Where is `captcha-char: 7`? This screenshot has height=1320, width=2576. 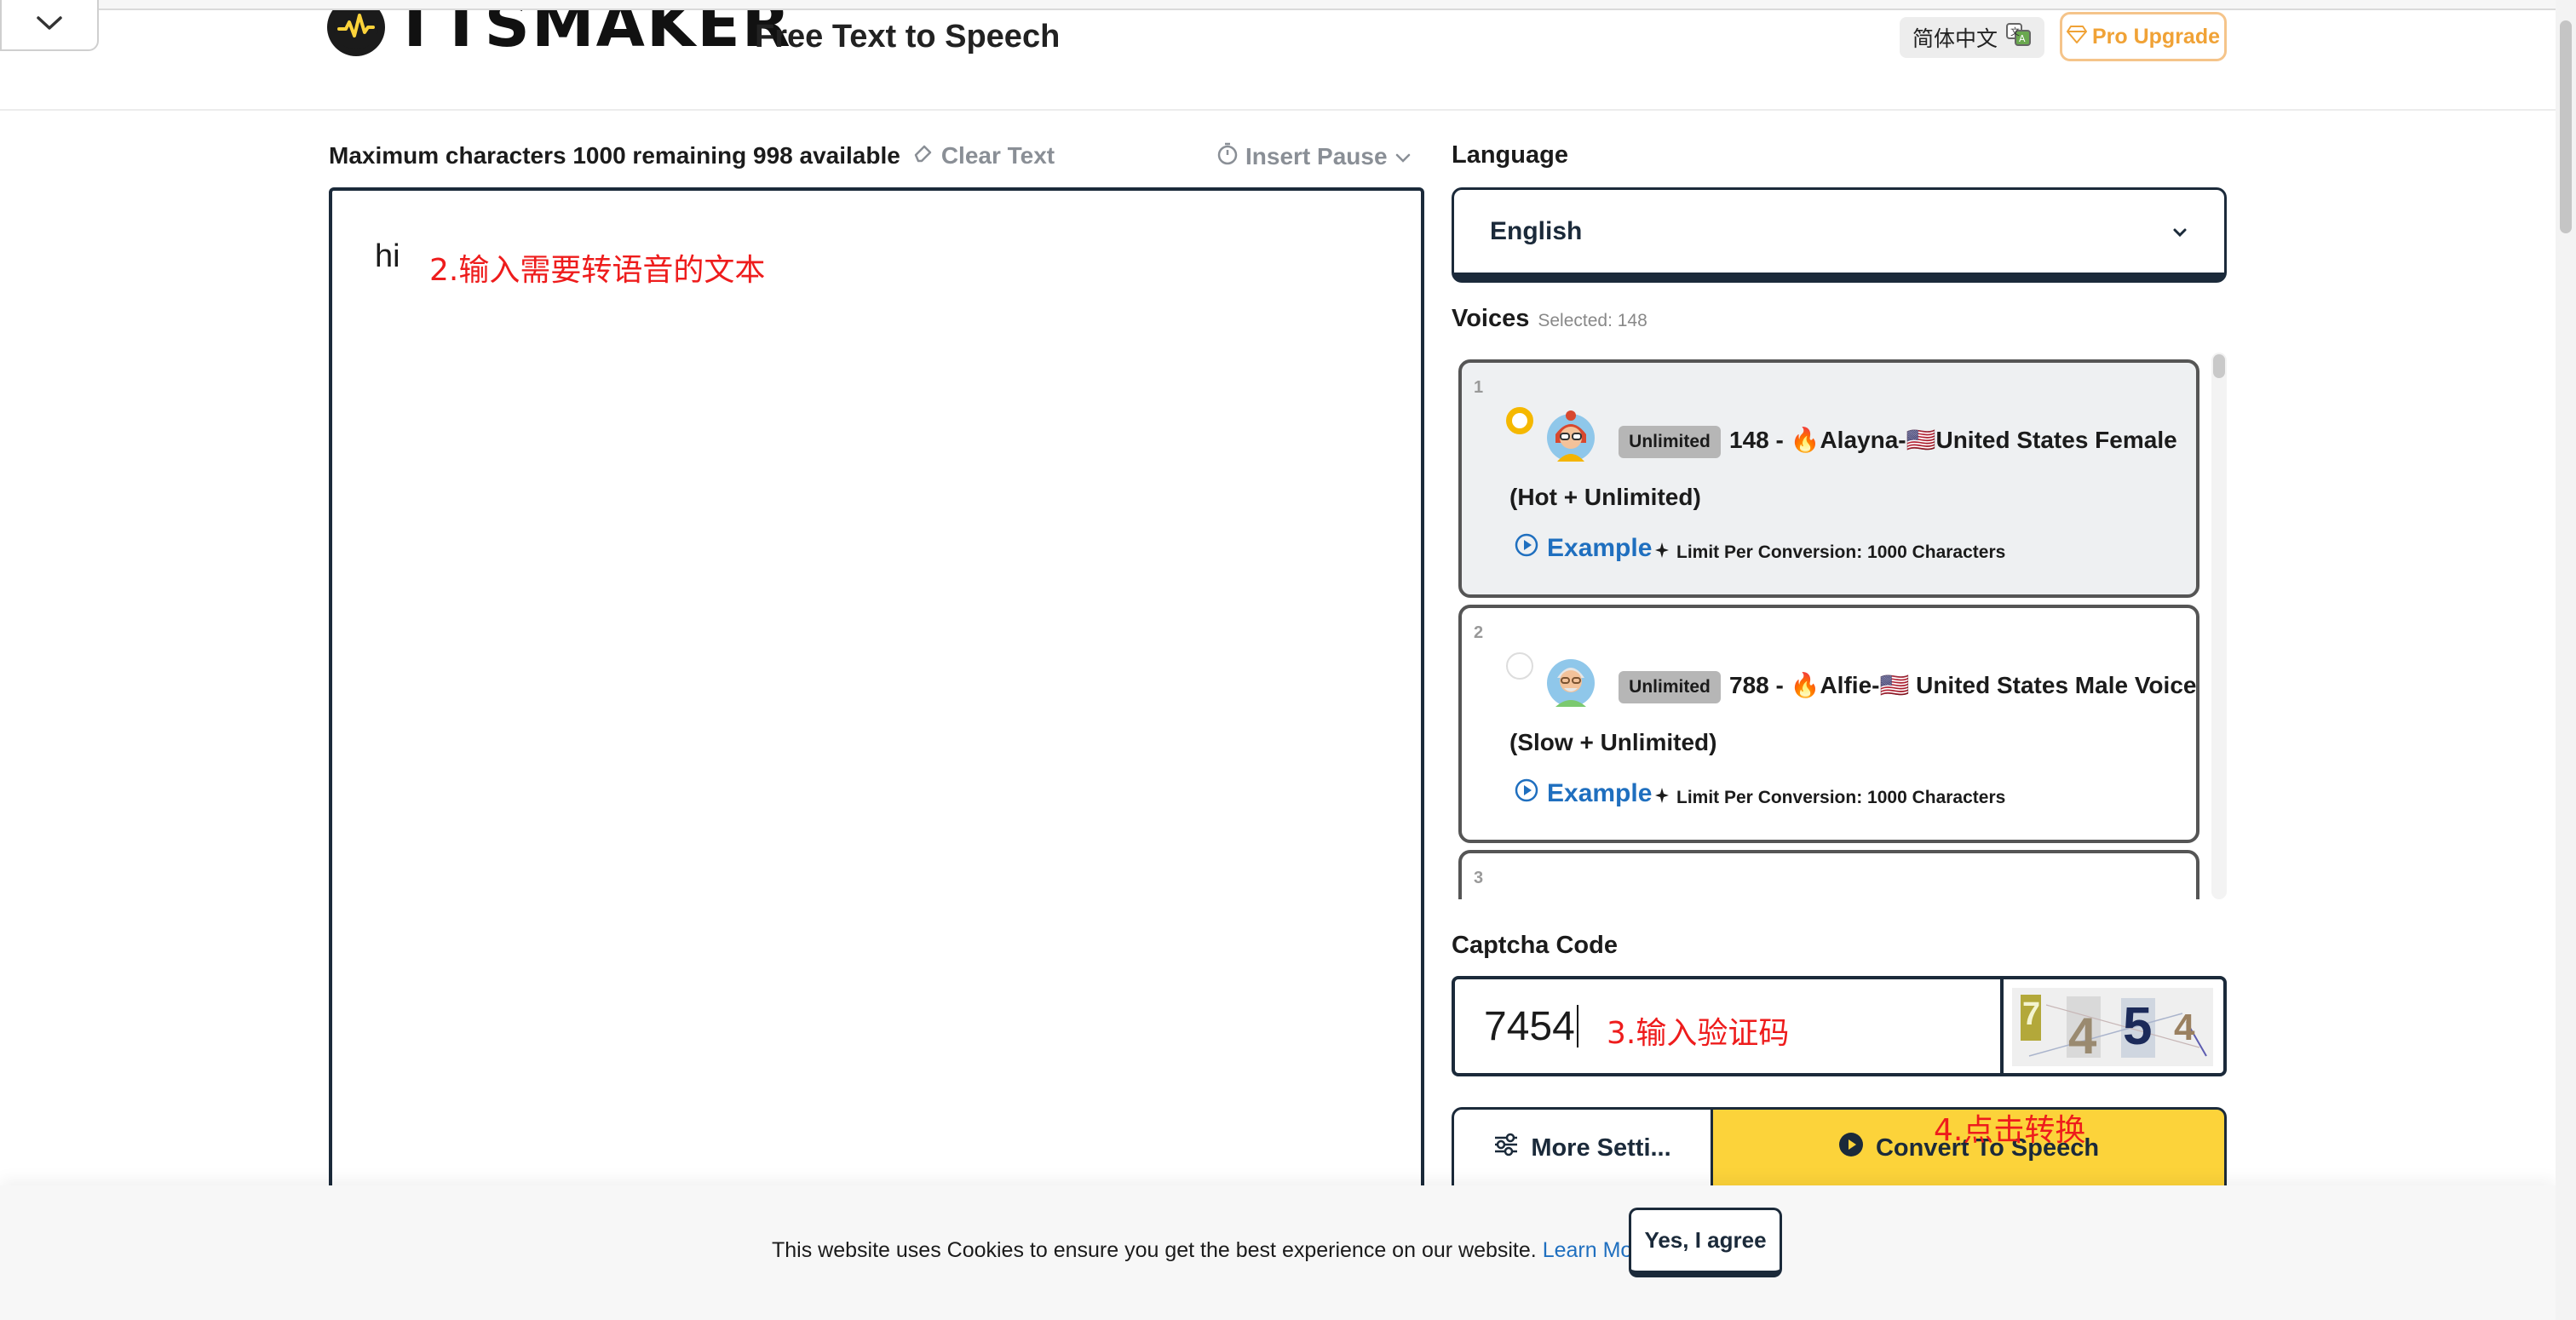
captcha-char: 7 is located at coordinates (2031, 1014).